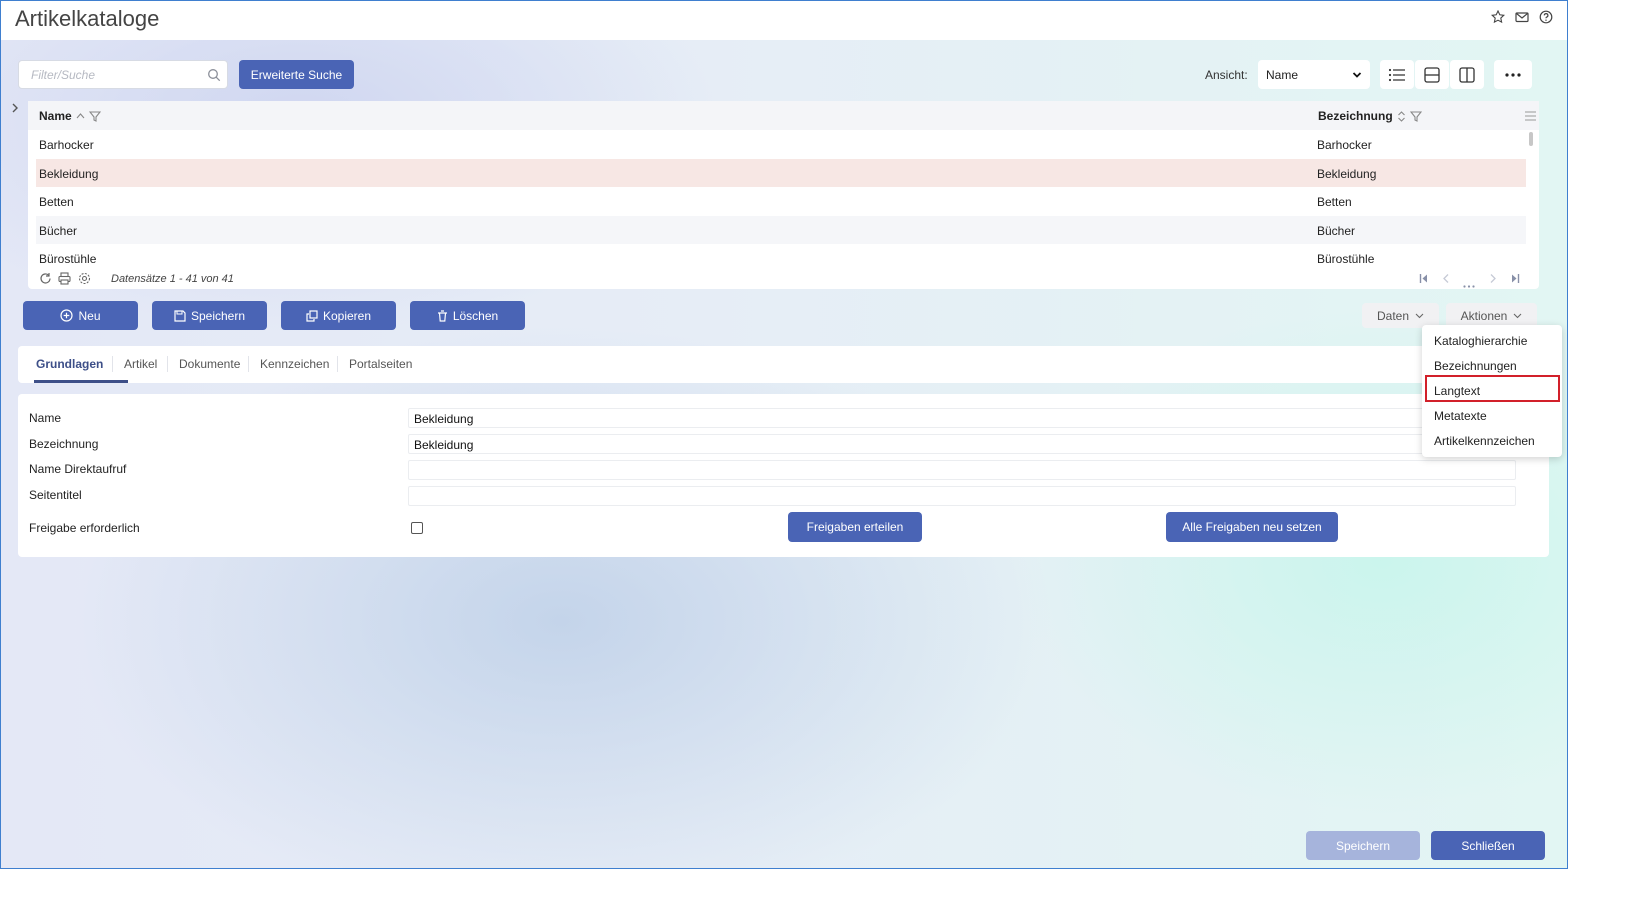  Describe the element at coordinates (1515, 280) in the screenshot. I see `last-page-icon` at that location.